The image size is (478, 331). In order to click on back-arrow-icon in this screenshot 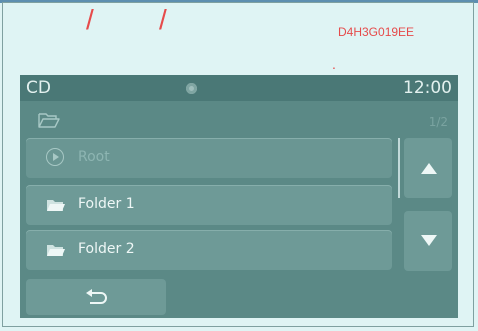, I will do `click(96, 296)`.